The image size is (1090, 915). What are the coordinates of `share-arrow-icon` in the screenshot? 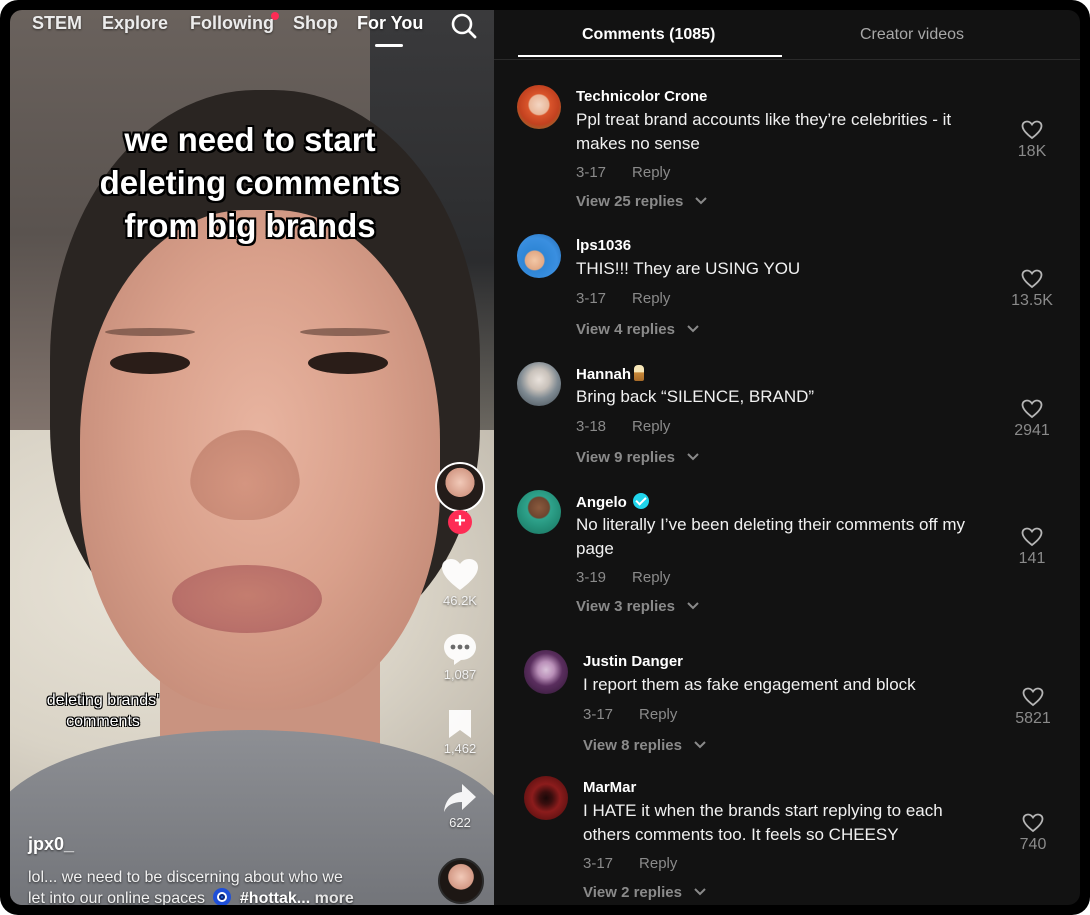 It's located at (460, 798).